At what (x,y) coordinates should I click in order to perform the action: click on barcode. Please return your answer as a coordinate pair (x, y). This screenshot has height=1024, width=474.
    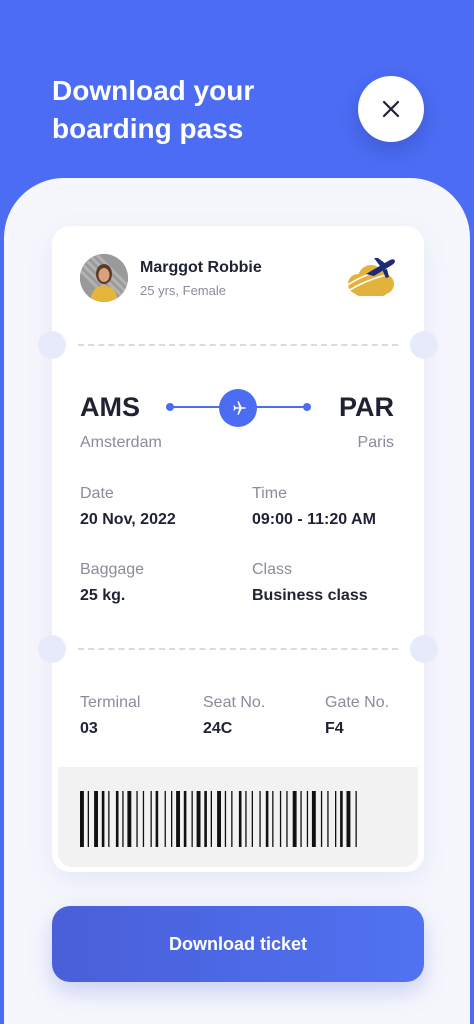
    Looking at the image, I should click on (218, 819).